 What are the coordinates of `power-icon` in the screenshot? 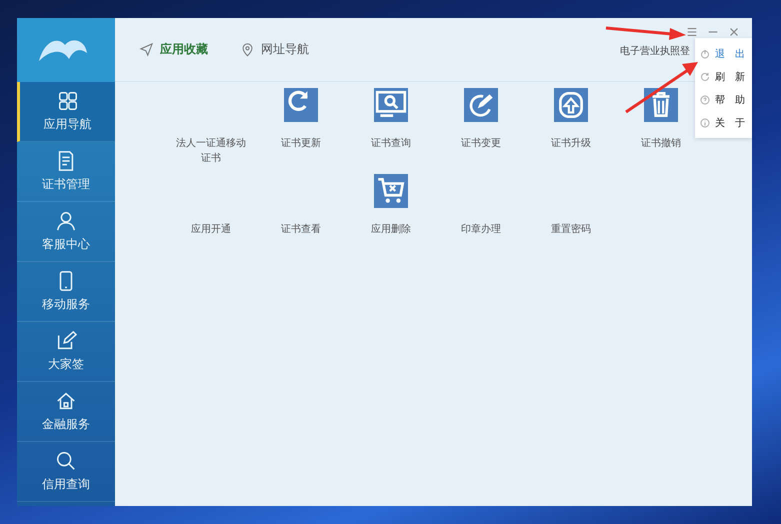 It's located at (705, 53).